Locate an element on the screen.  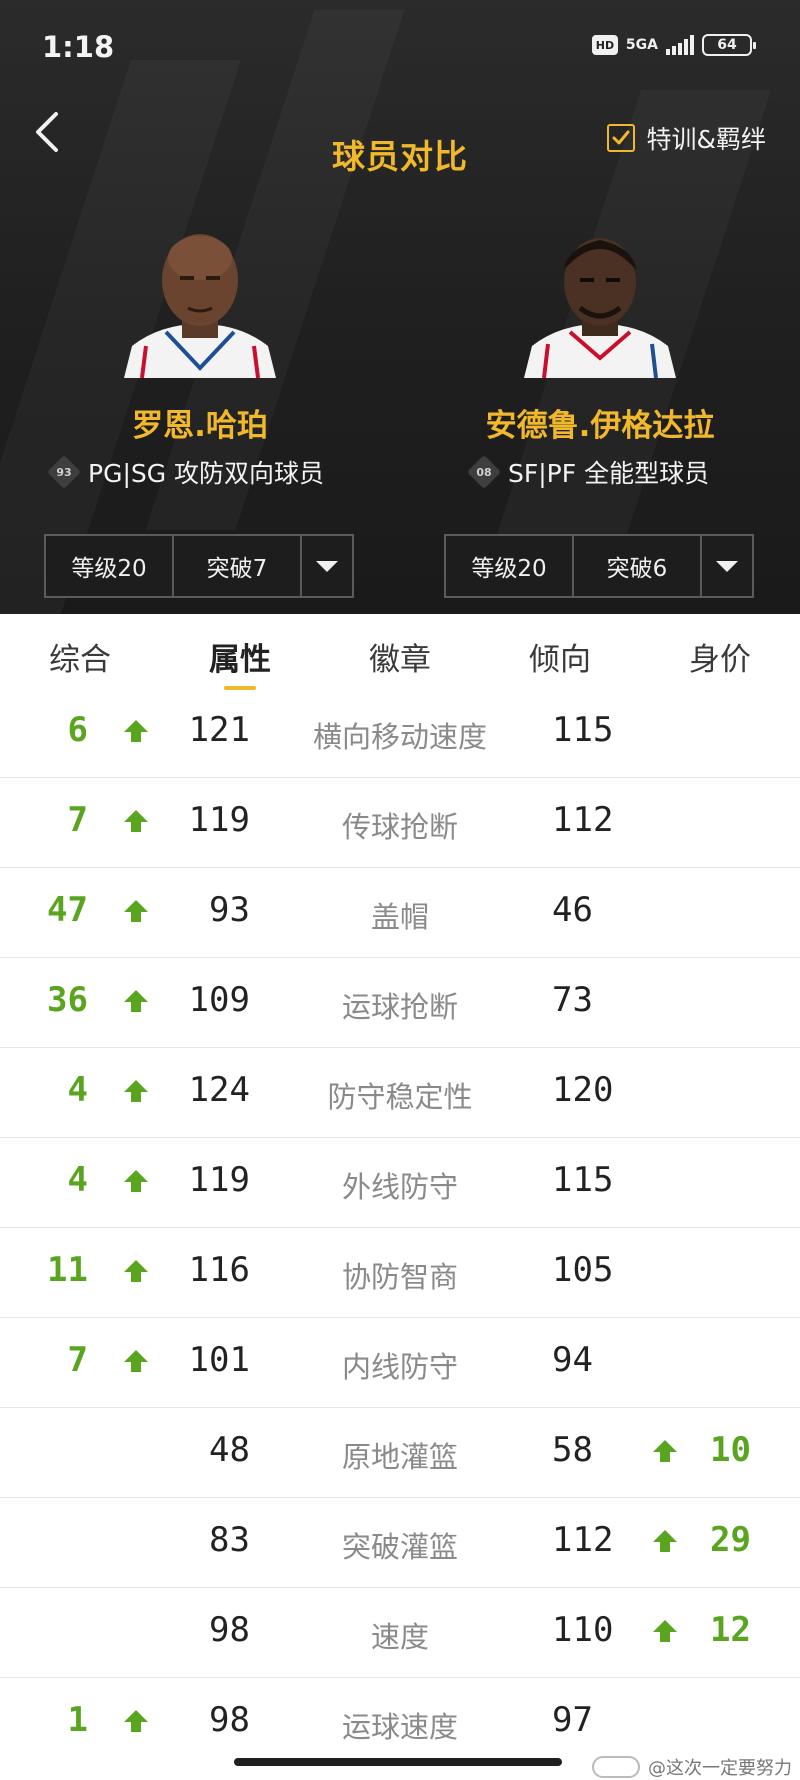
right-advantage-value: 10 is located at coordinates (730, 1450).